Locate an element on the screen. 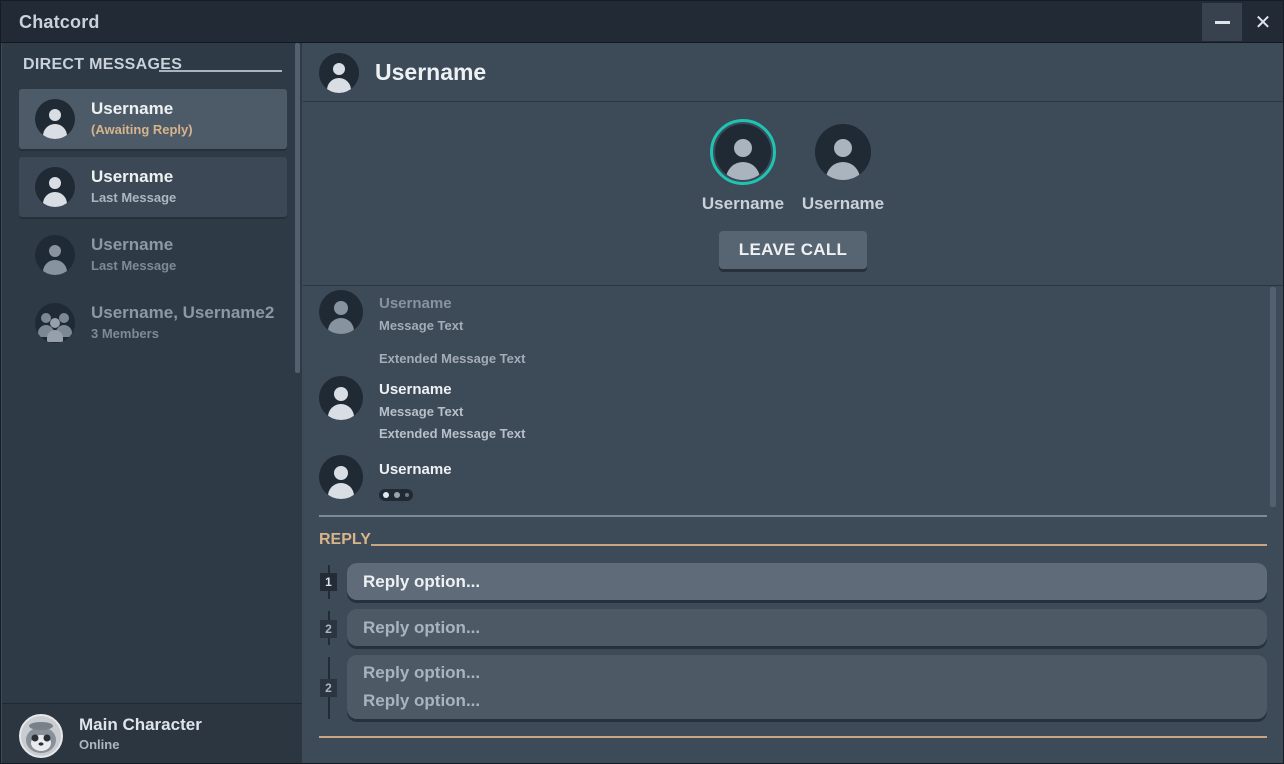 The height and width of the screenshot is (764, 1284). character-portrait-icon is located at coordinates (41, 737).